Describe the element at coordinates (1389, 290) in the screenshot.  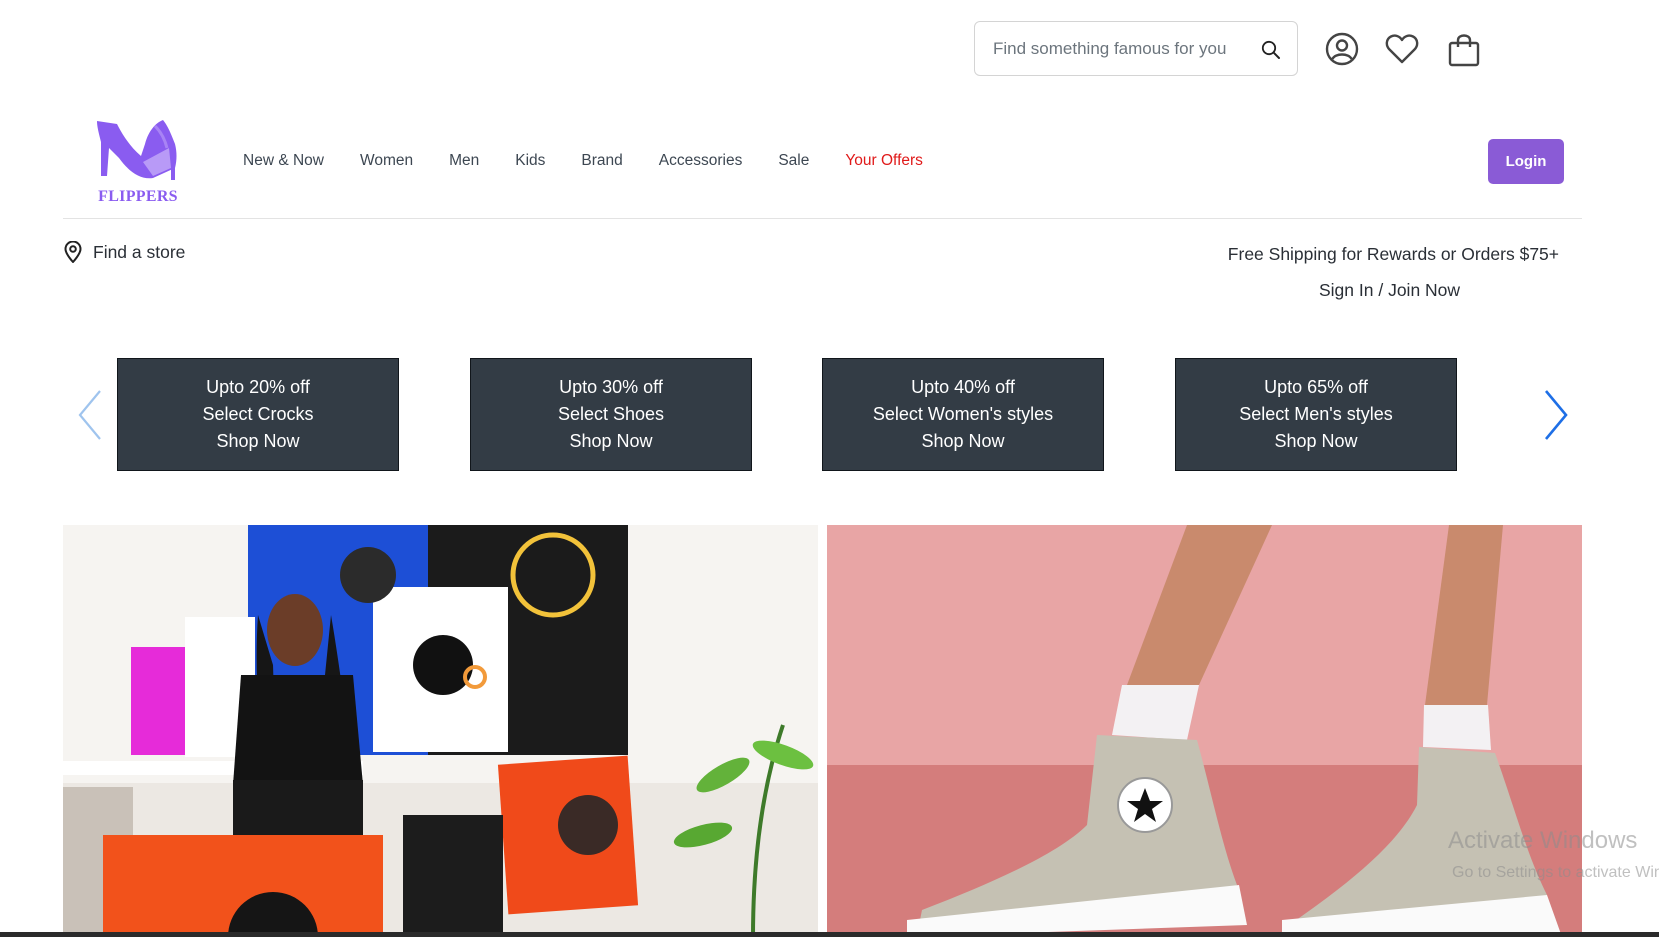
I see `sign-in-join-link: Sign In / Join Now` at that location.